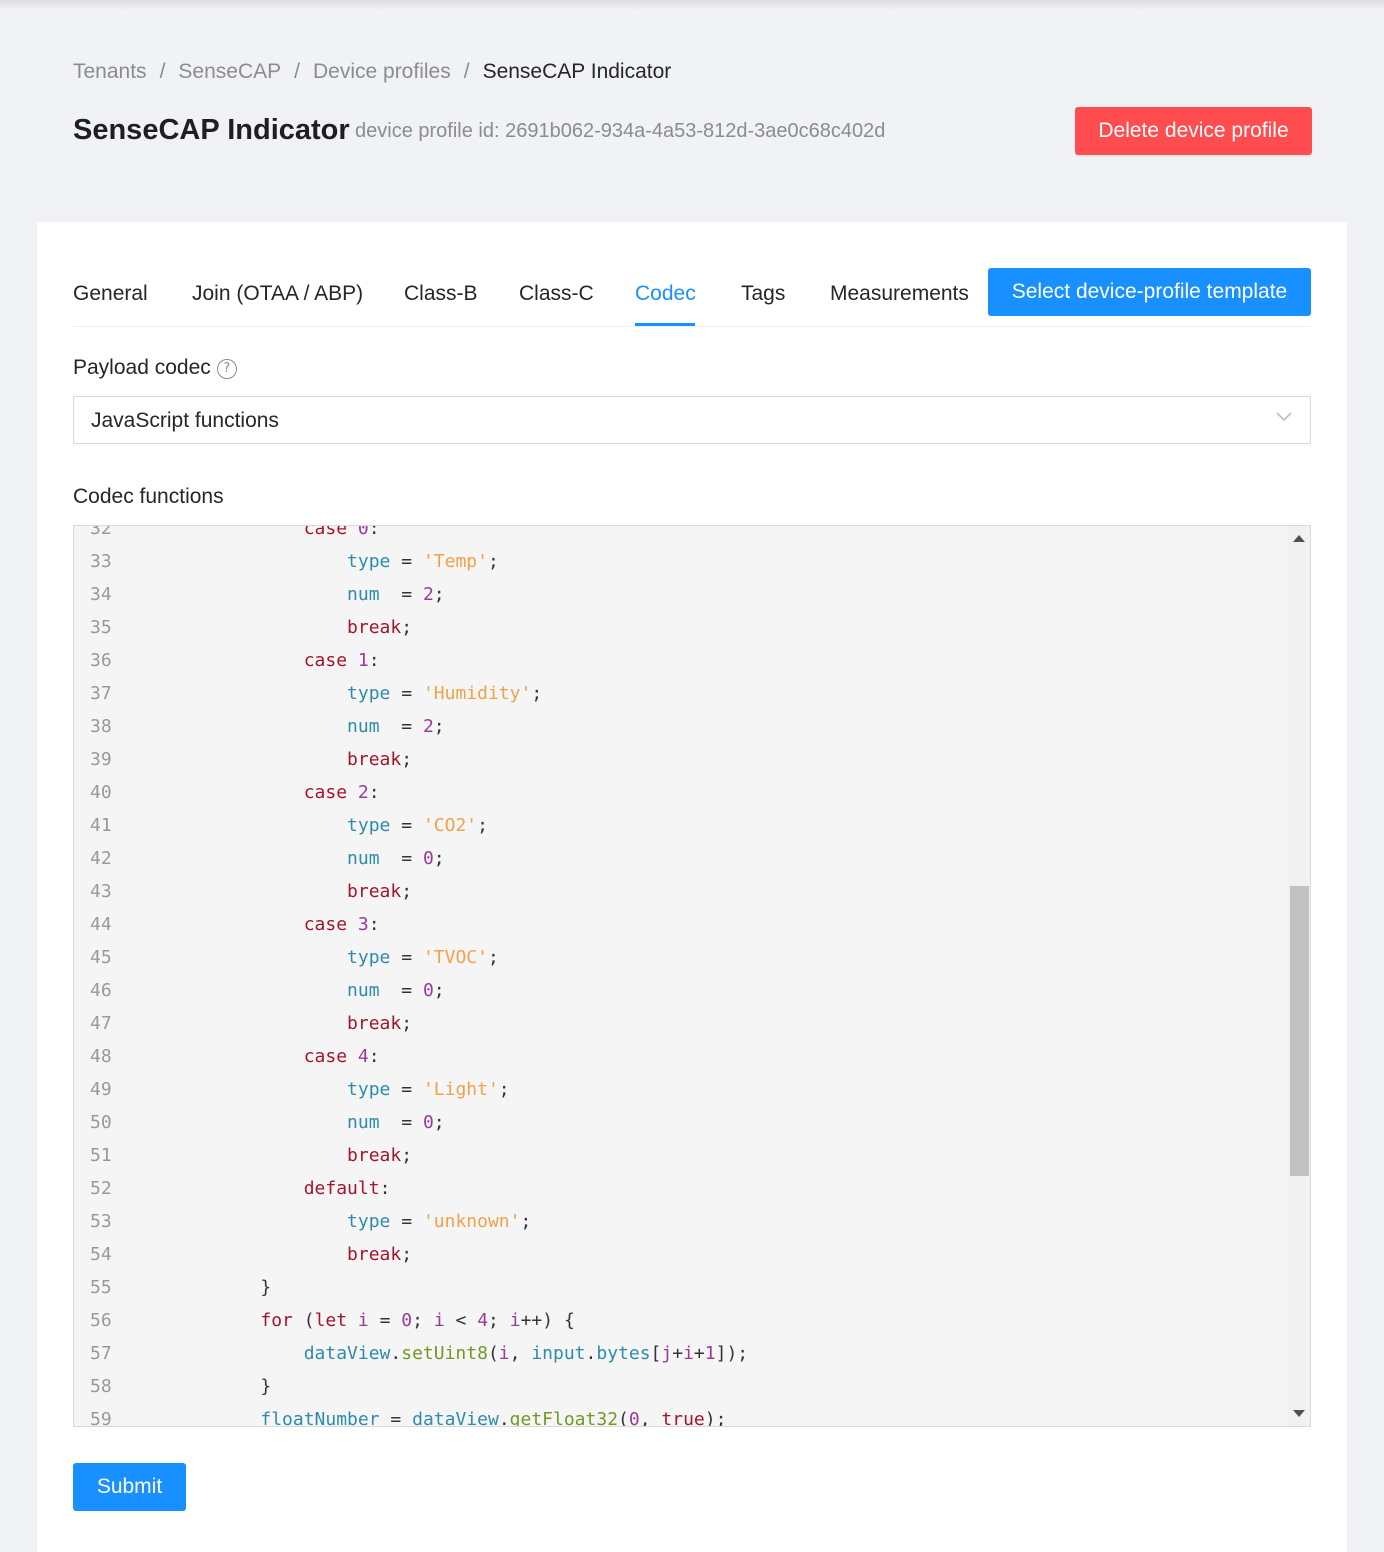 The width and height of the screenshot is (1384, 1552). What do you see at coordinates (101, 1023) in the screenshot?
I see `line-number: 47` at bounding box center [101, 1023].